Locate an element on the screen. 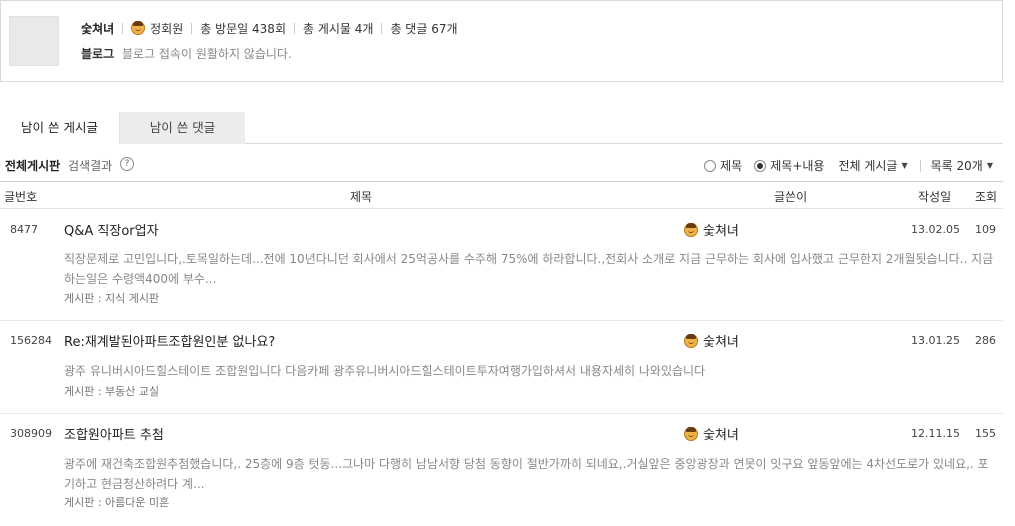  board-select-dropdown: 전체 게시글 ▼ is located at coordinates (872, 165).